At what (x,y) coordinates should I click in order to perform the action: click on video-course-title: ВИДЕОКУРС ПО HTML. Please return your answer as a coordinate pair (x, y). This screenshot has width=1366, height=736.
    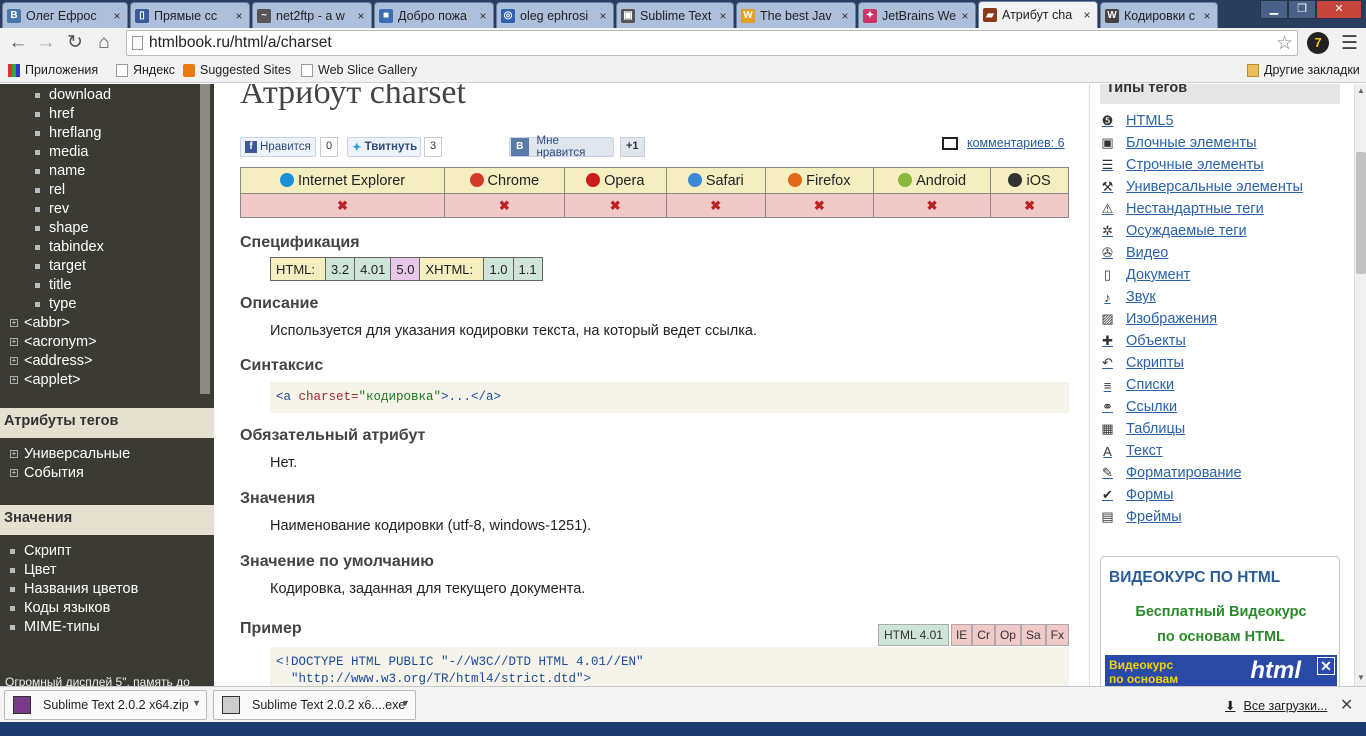
    Looking at the image, I should click on (1194, 578).